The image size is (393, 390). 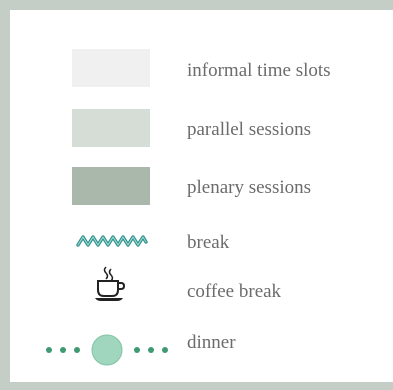 What do you see at coordinates (111, 68) in the screenshot?
I see `informal-time-slot-swatch` at bounding box center [111, 68].